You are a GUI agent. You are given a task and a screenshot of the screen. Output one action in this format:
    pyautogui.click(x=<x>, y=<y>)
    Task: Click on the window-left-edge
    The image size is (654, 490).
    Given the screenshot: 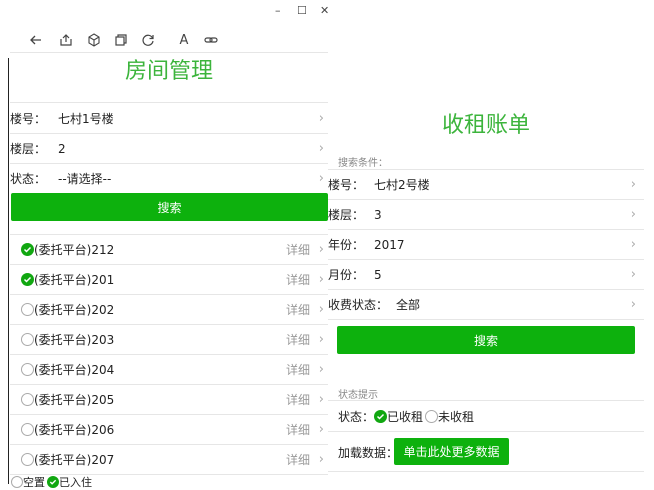 What is the action you would take?
    pyautogui.click(x=8, y=271)
    